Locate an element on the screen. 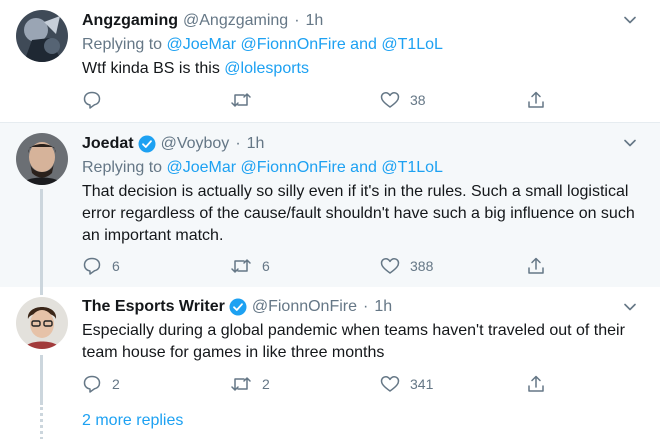 The height and width of the screenshot is (439, 660). reply-button: 2 is located at coordinates (101, 384).